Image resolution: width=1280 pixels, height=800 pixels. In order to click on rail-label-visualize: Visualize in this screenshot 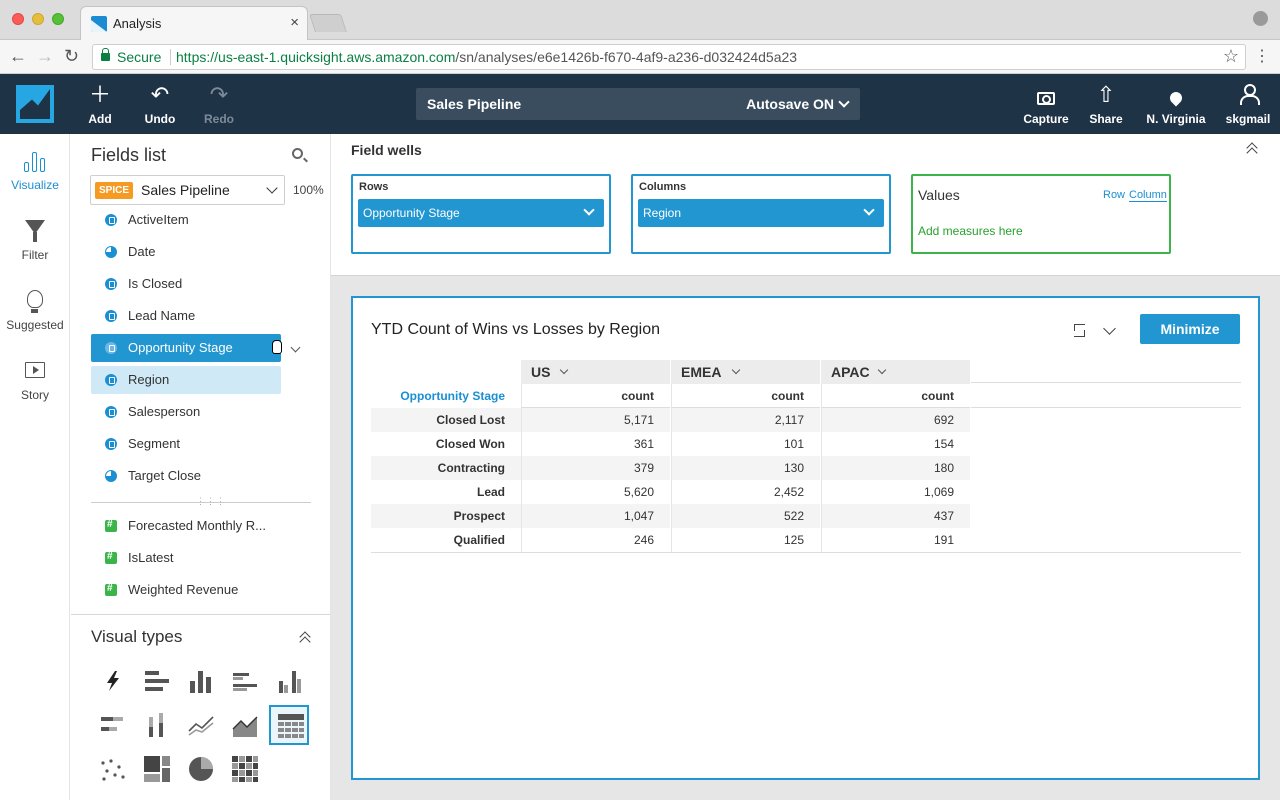, I will do `click(35, 185)`.